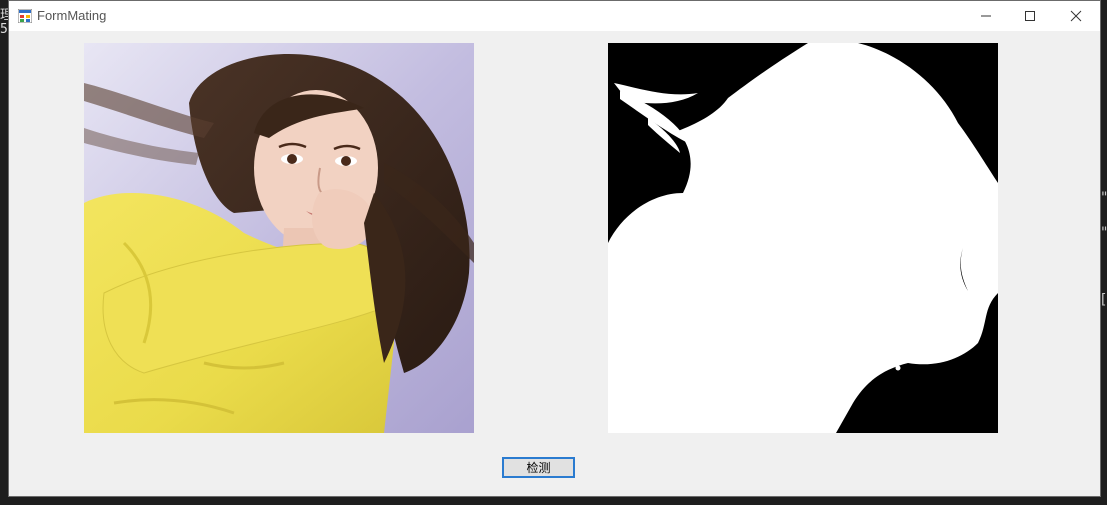 The width and height of the screenshot is (1107, 505). I want to click on app-form-icon, so click(25, 16).